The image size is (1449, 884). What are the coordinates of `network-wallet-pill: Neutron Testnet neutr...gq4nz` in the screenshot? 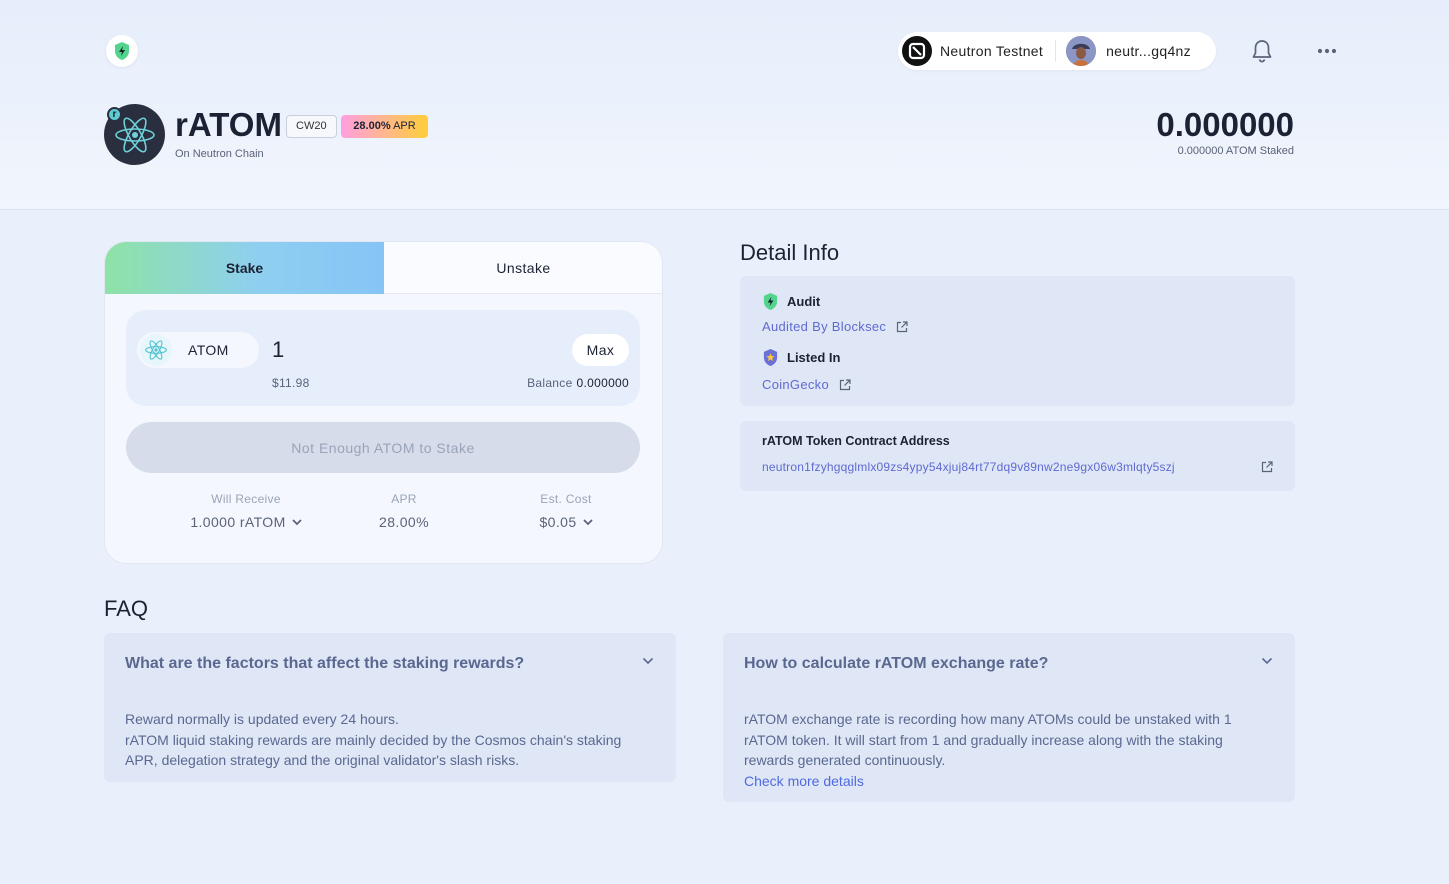 It's located at (1057, 51).